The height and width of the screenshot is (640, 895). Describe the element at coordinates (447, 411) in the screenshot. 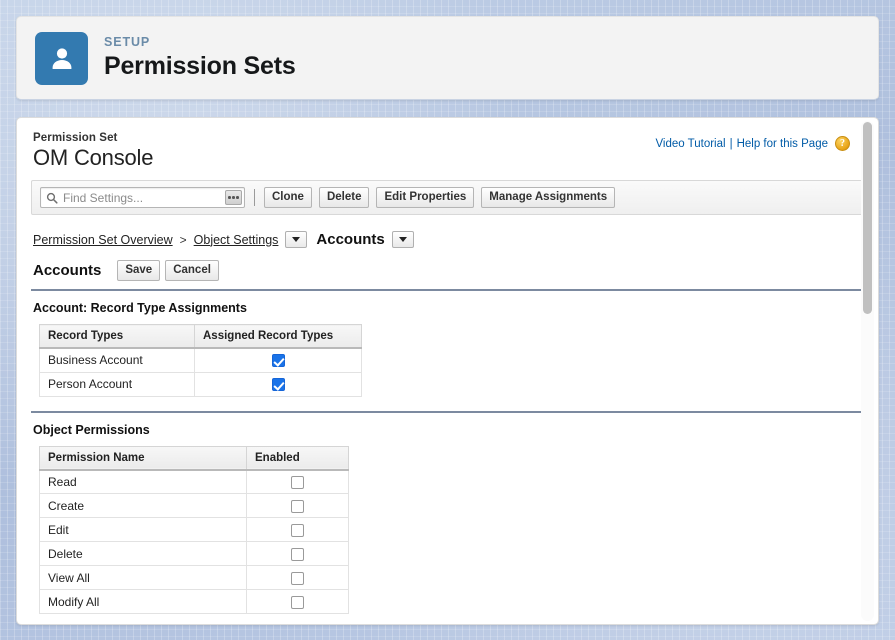

I see `section-divider` at that location.